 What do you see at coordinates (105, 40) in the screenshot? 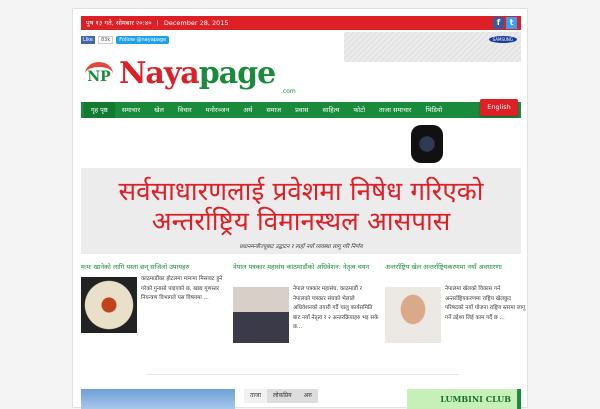
I see `like-count: 83k` at bounding box center [105, 40].